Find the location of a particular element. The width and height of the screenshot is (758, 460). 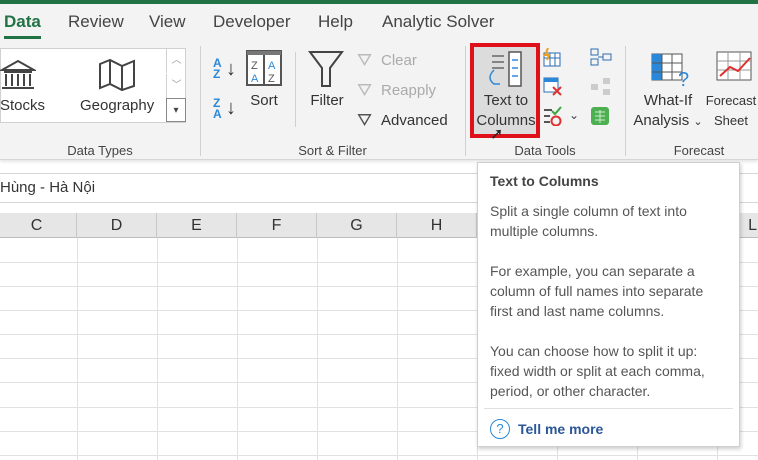

text-to-columns-label-1: Text to is located at coordinates (506, 100).